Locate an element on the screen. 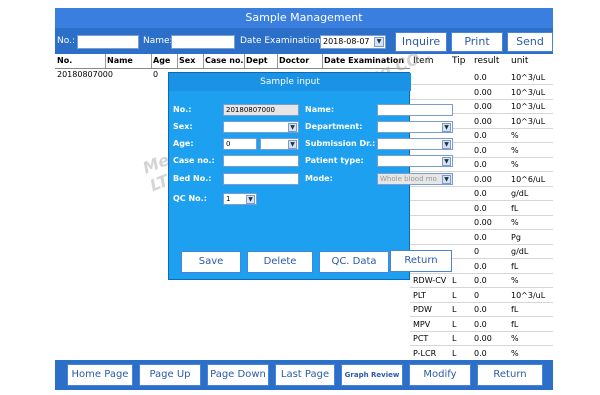 The height and width of the screenshot is (395, 600). page-up-button: Page Up is located at coordinates (170, 375).